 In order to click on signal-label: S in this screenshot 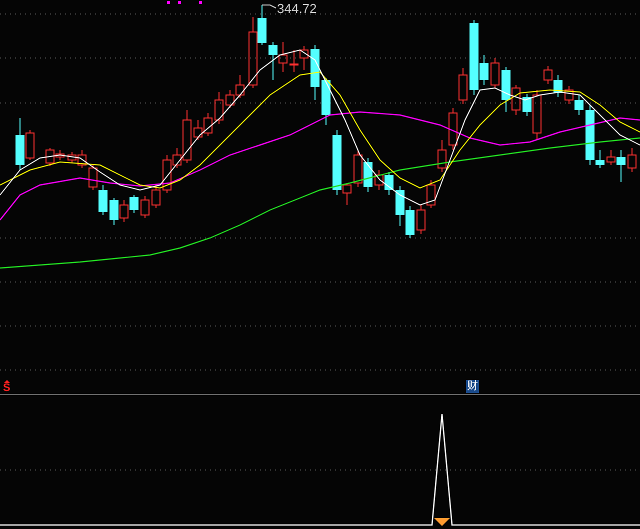, I will do `click(6, 388)`.